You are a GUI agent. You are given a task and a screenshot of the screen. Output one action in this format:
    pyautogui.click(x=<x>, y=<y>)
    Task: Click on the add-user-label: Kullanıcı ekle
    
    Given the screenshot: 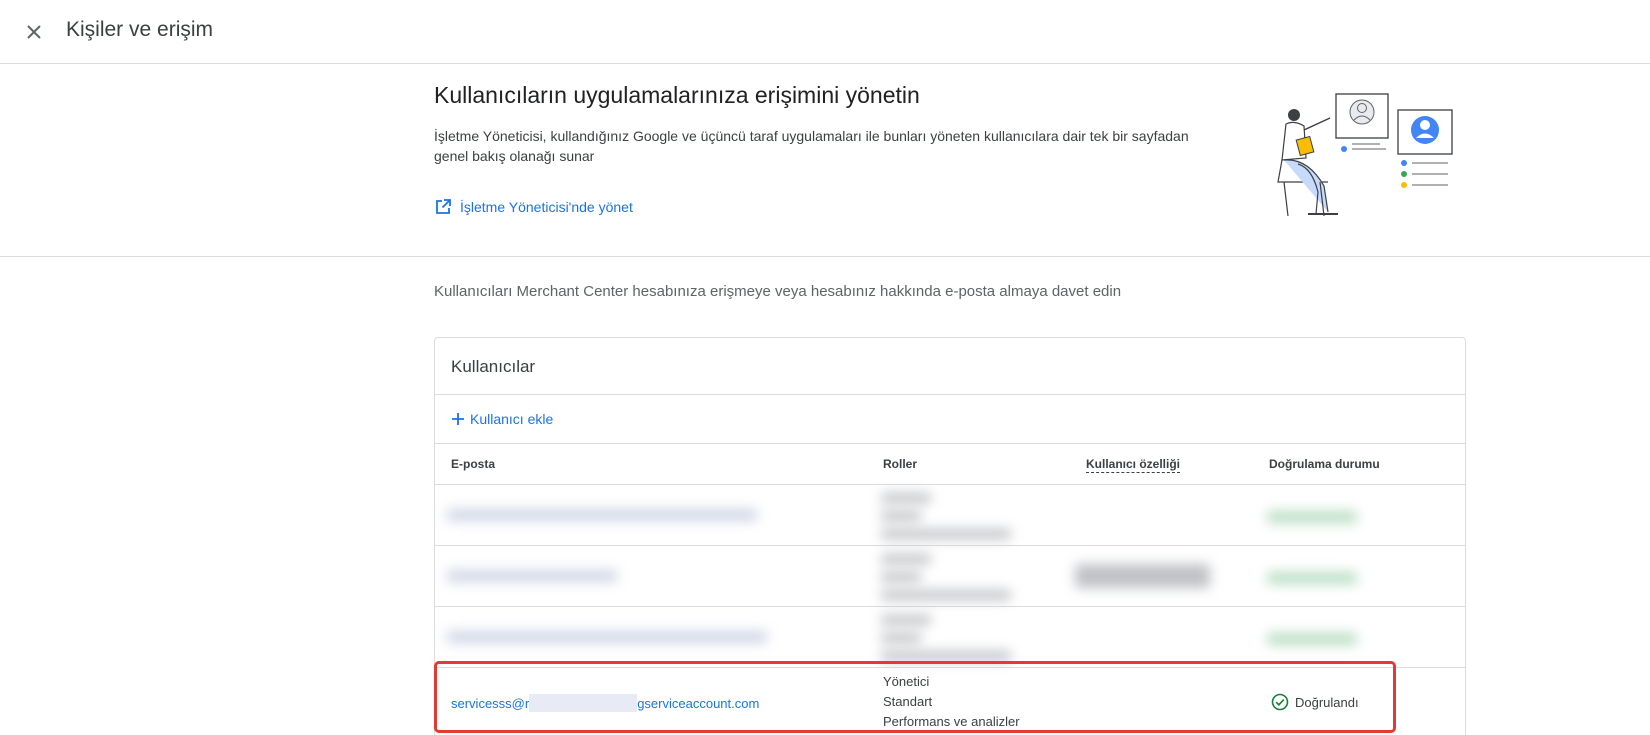 What is the action you would take?
    pyautogui.click(x=512, y=419)
    